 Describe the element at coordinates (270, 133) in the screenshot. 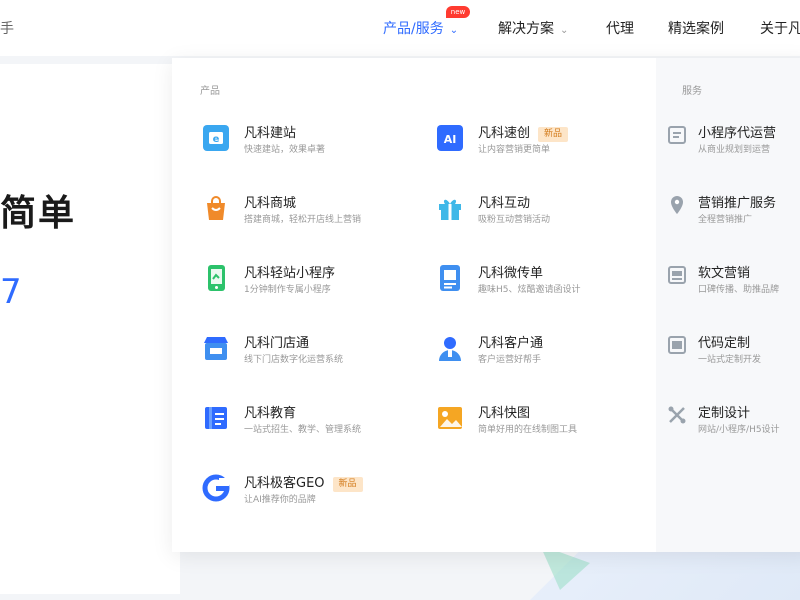

I see `product-name: 凡科建站` at that location.